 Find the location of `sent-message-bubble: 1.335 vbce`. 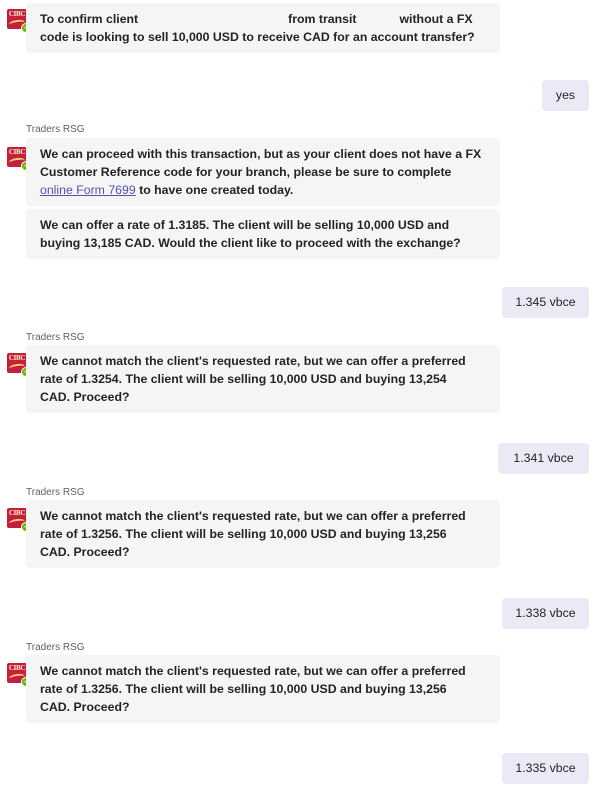

sent-message-bubble: 1.335 vbce is located at coordinates (545, 768).